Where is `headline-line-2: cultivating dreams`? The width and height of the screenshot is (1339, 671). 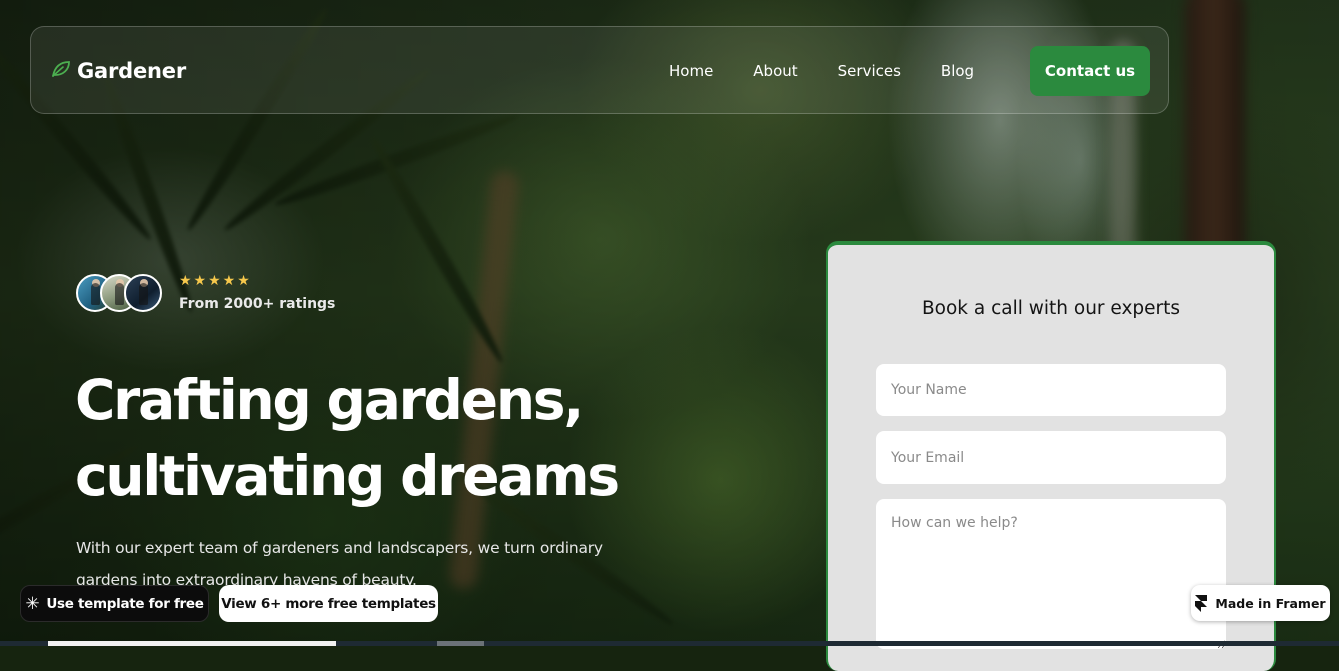
headline-line-2: cultivating dreams is located at coordinates (347, 476).